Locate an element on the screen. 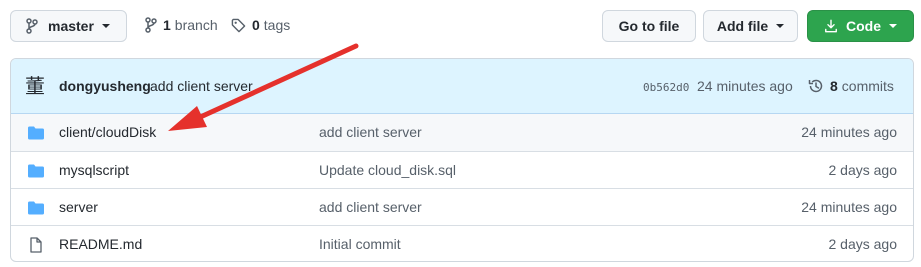 The height and width of the screenshot is (267, 921). file-name-prefix: client/ is located at coordinates (77, 132).